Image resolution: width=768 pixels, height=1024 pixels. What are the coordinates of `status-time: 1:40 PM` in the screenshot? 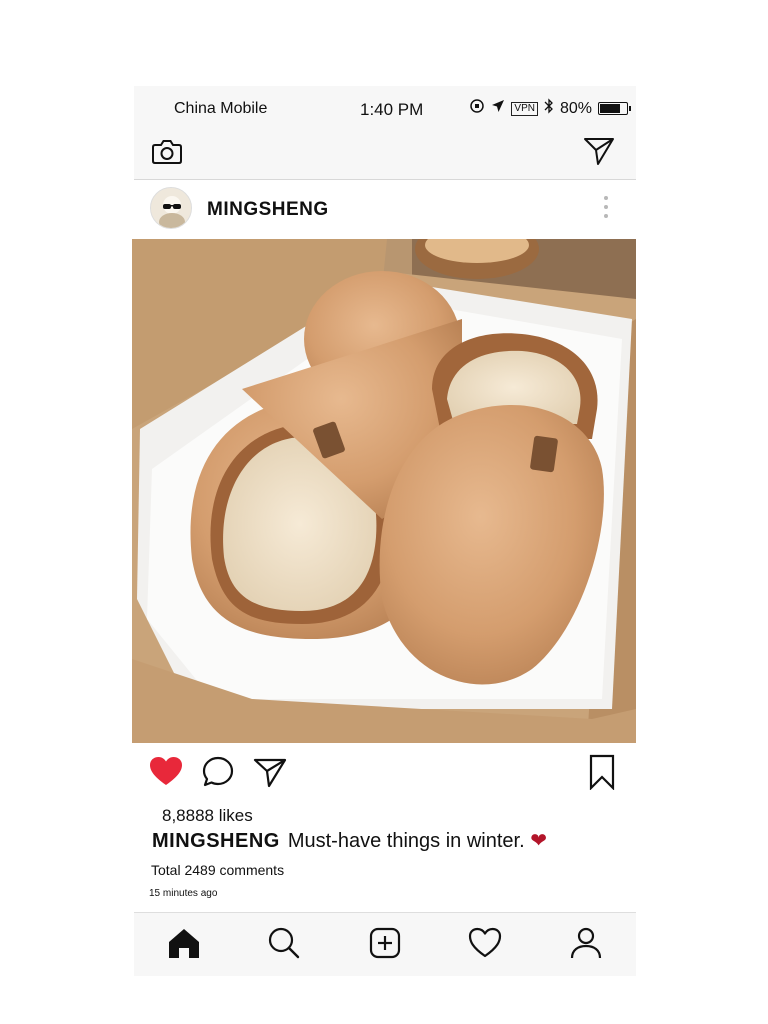 It's located at (392, 109).